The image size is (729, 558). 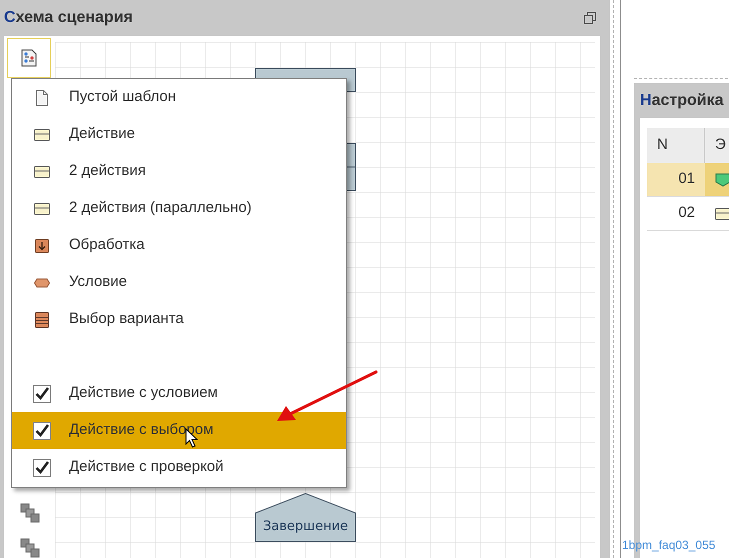 I want to click on column-header: N, so click(x=676, y=145).